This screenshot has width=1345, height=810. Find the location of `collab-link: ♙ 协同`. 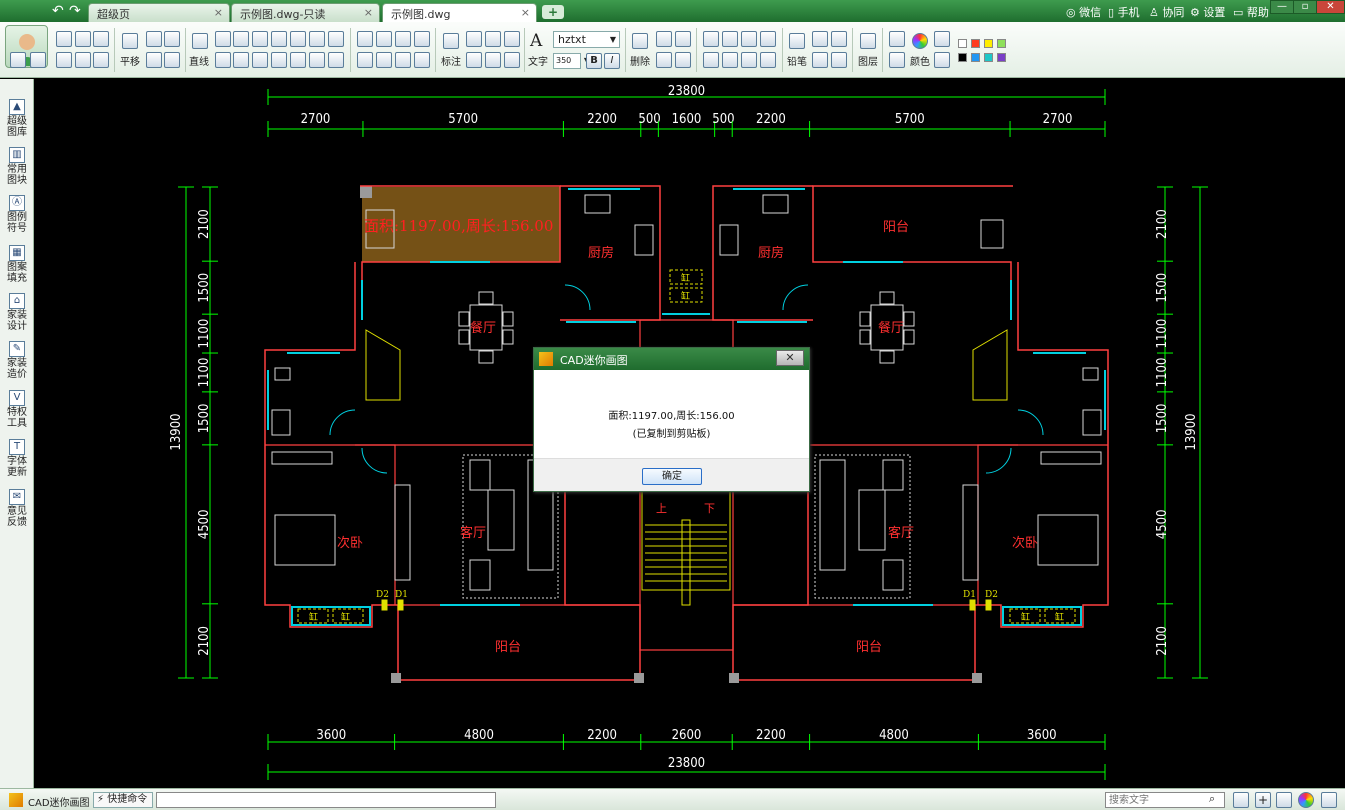

collab-link: ♙ 协同 is located at coordinates (1166, 12).